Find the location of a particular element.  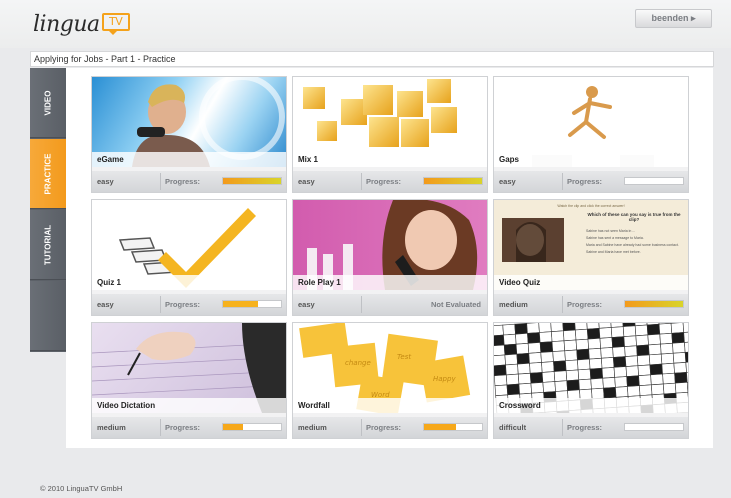

exit-button: beenden ▸ is located at coordinates (673, 18).